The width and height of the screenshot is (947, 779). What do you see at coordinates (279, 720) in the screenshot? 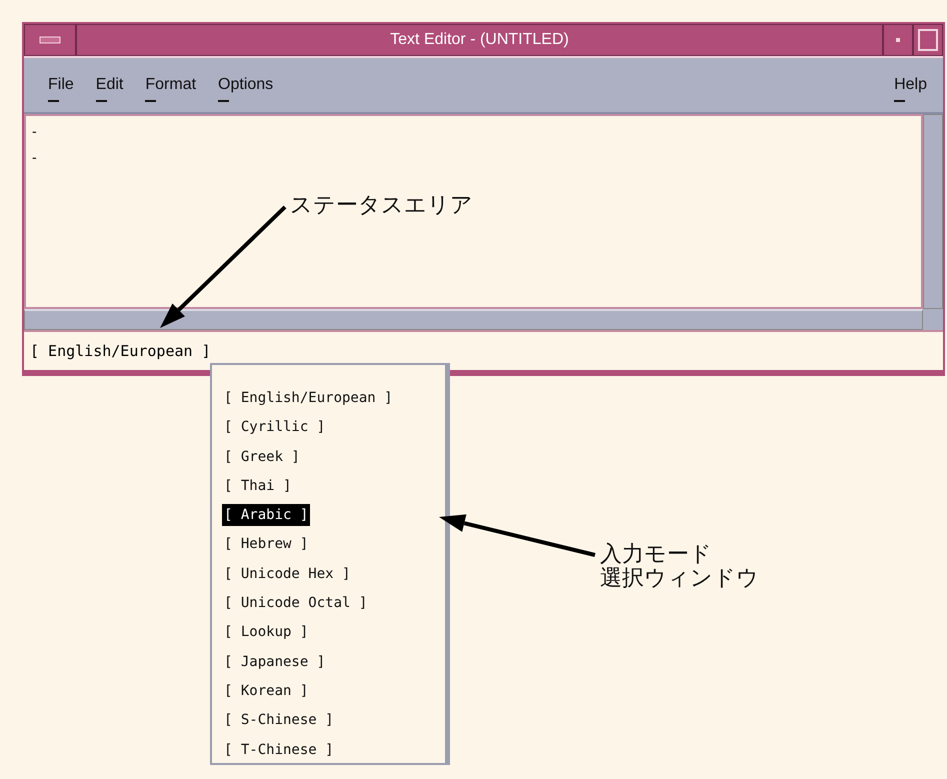
I see `input-mode-item: [ S-Chinese ]` at bounding box center [279, 720].